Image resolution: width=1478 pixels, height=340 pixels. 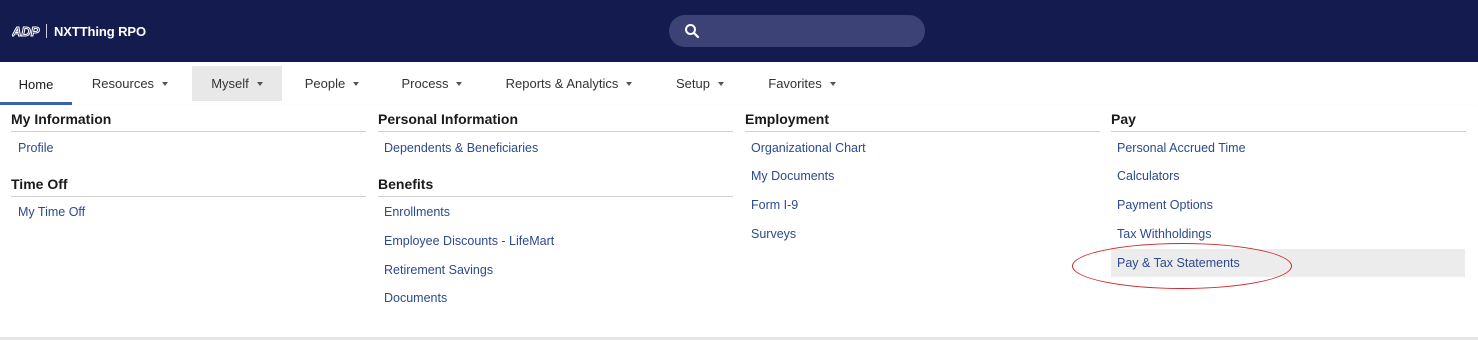 What do you see at coordinates (51, 212) in the screenshot?
I see `menu-link-my-time-off: My Time Off` at bounding box center [51, 212].